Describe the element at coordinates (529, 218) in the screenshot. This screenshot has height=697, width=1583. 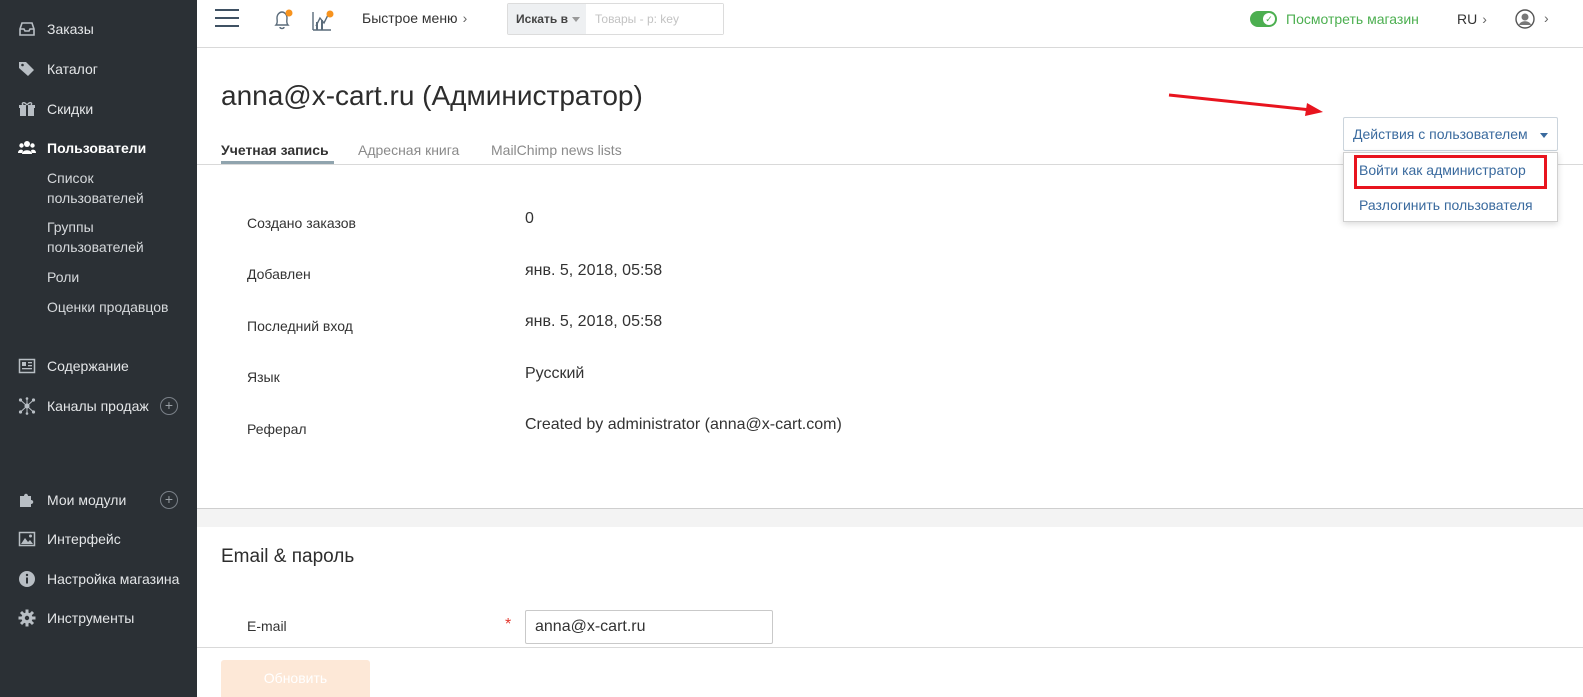
I see `orders-created-value: 0` at that location.